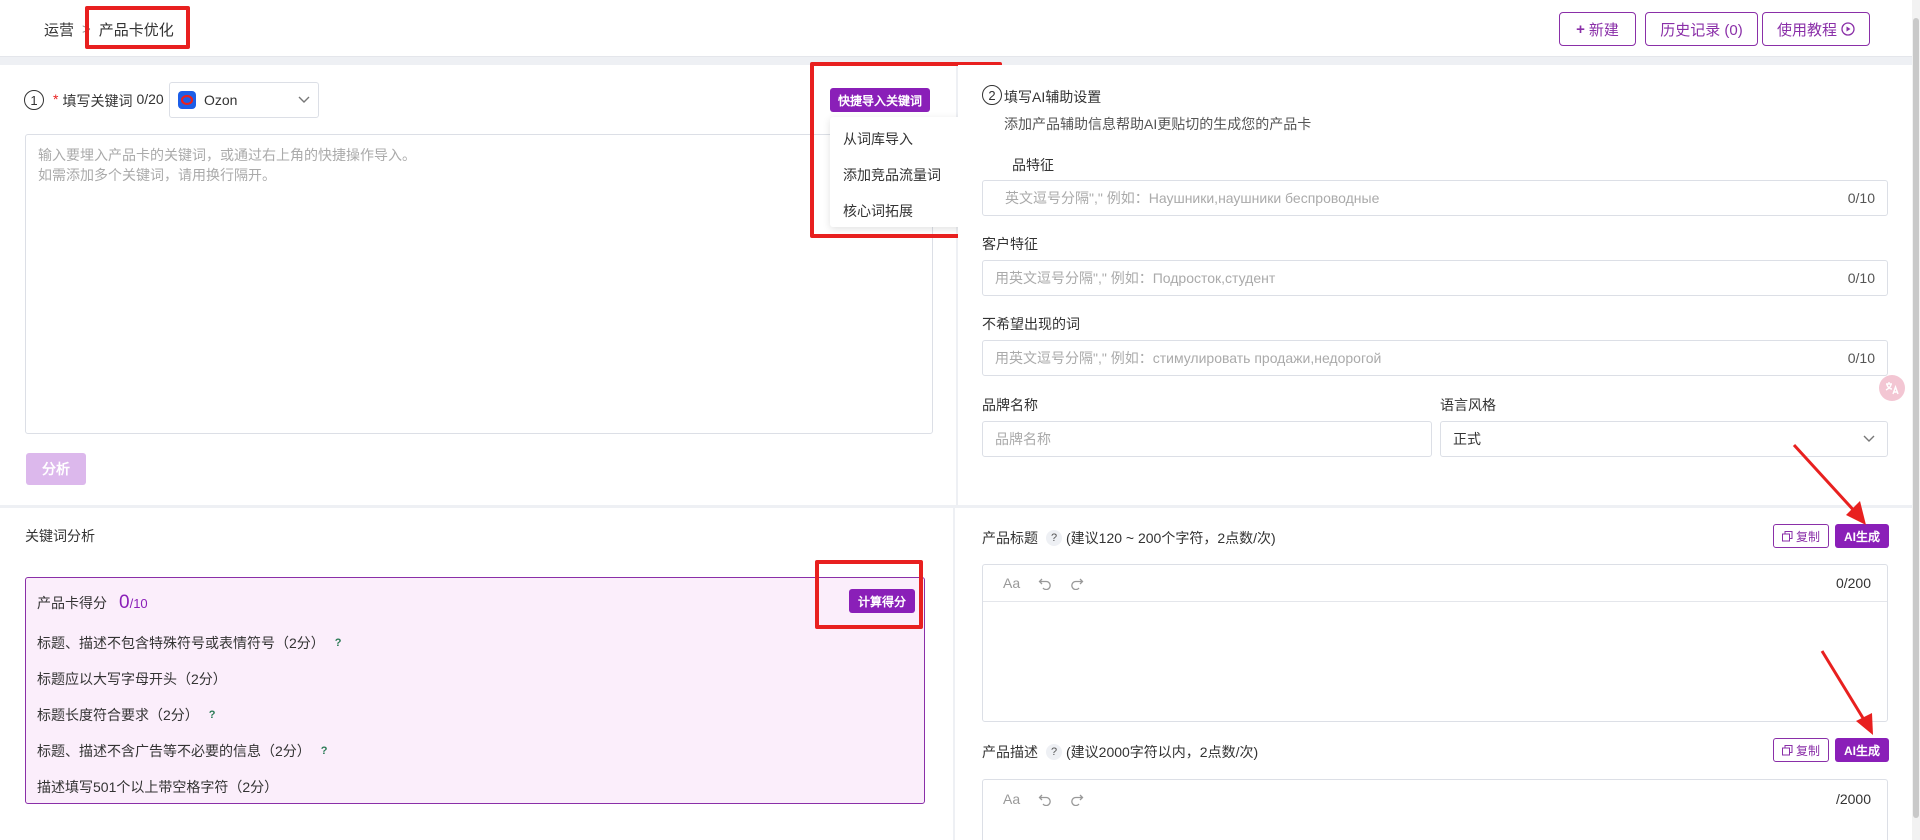 The width and height of the screenshot is (1920, 840). I want to click on title-char-count: 0/200, so click(1853, 583).